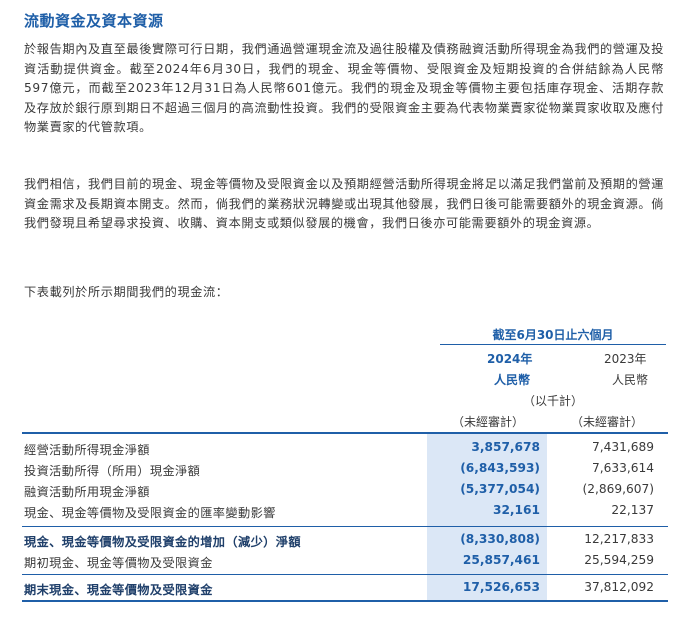  I want to click on period-underline, so click(553, 344).